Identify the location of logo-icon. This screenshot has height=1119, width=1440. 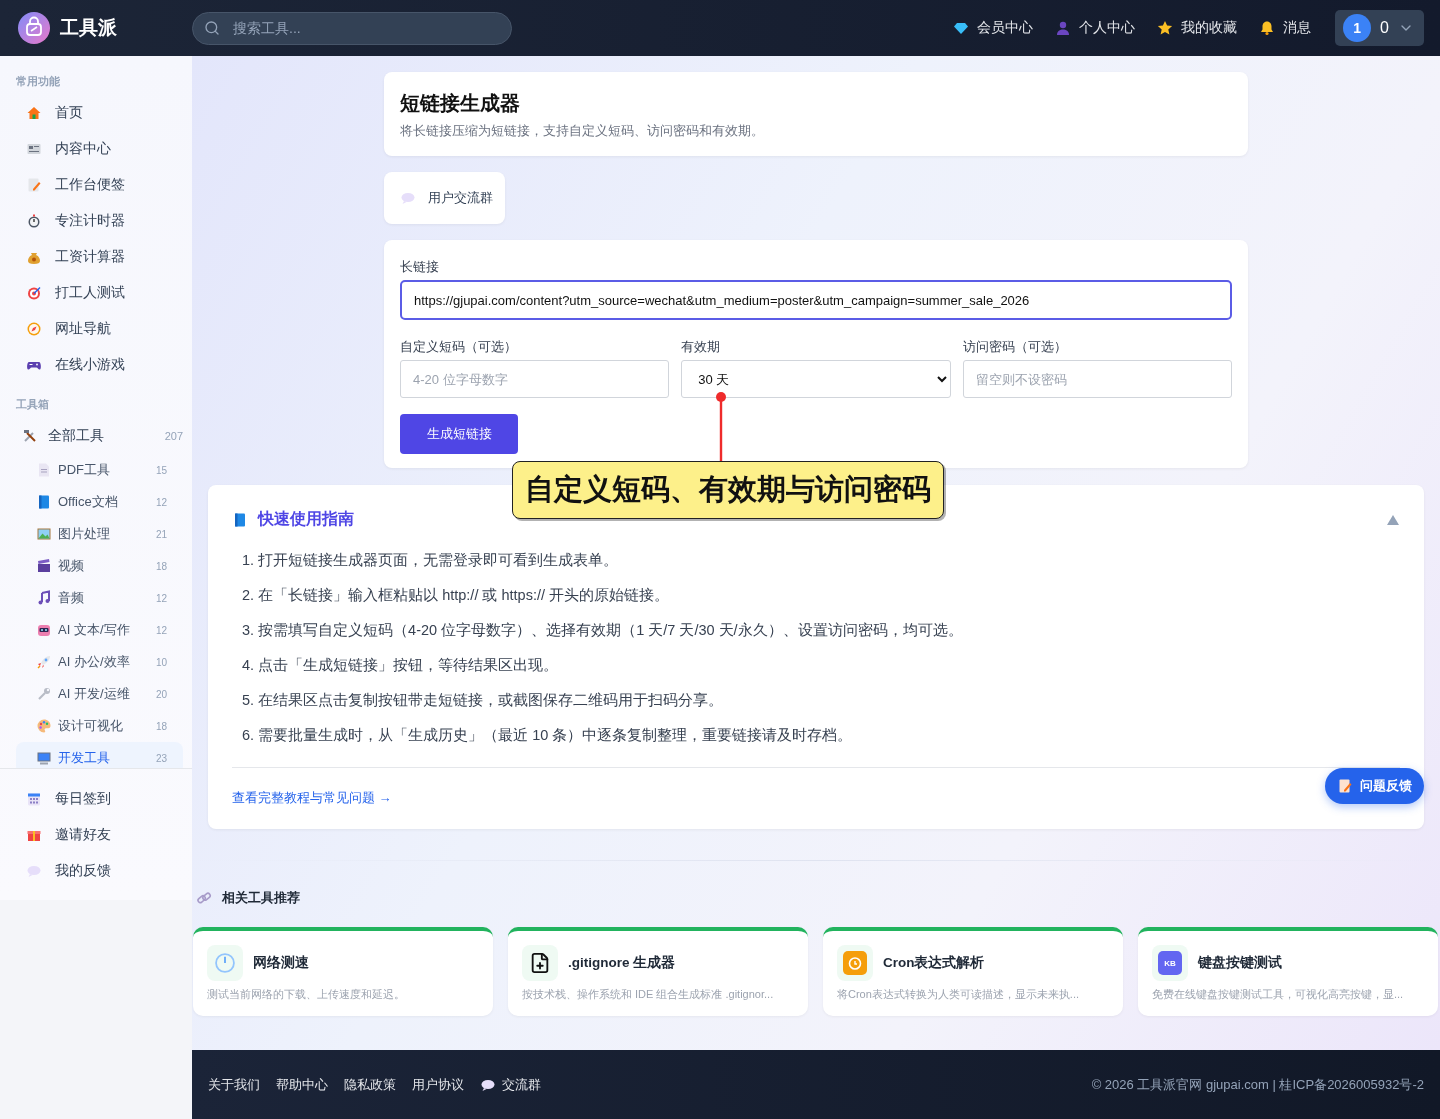
(34, 28).